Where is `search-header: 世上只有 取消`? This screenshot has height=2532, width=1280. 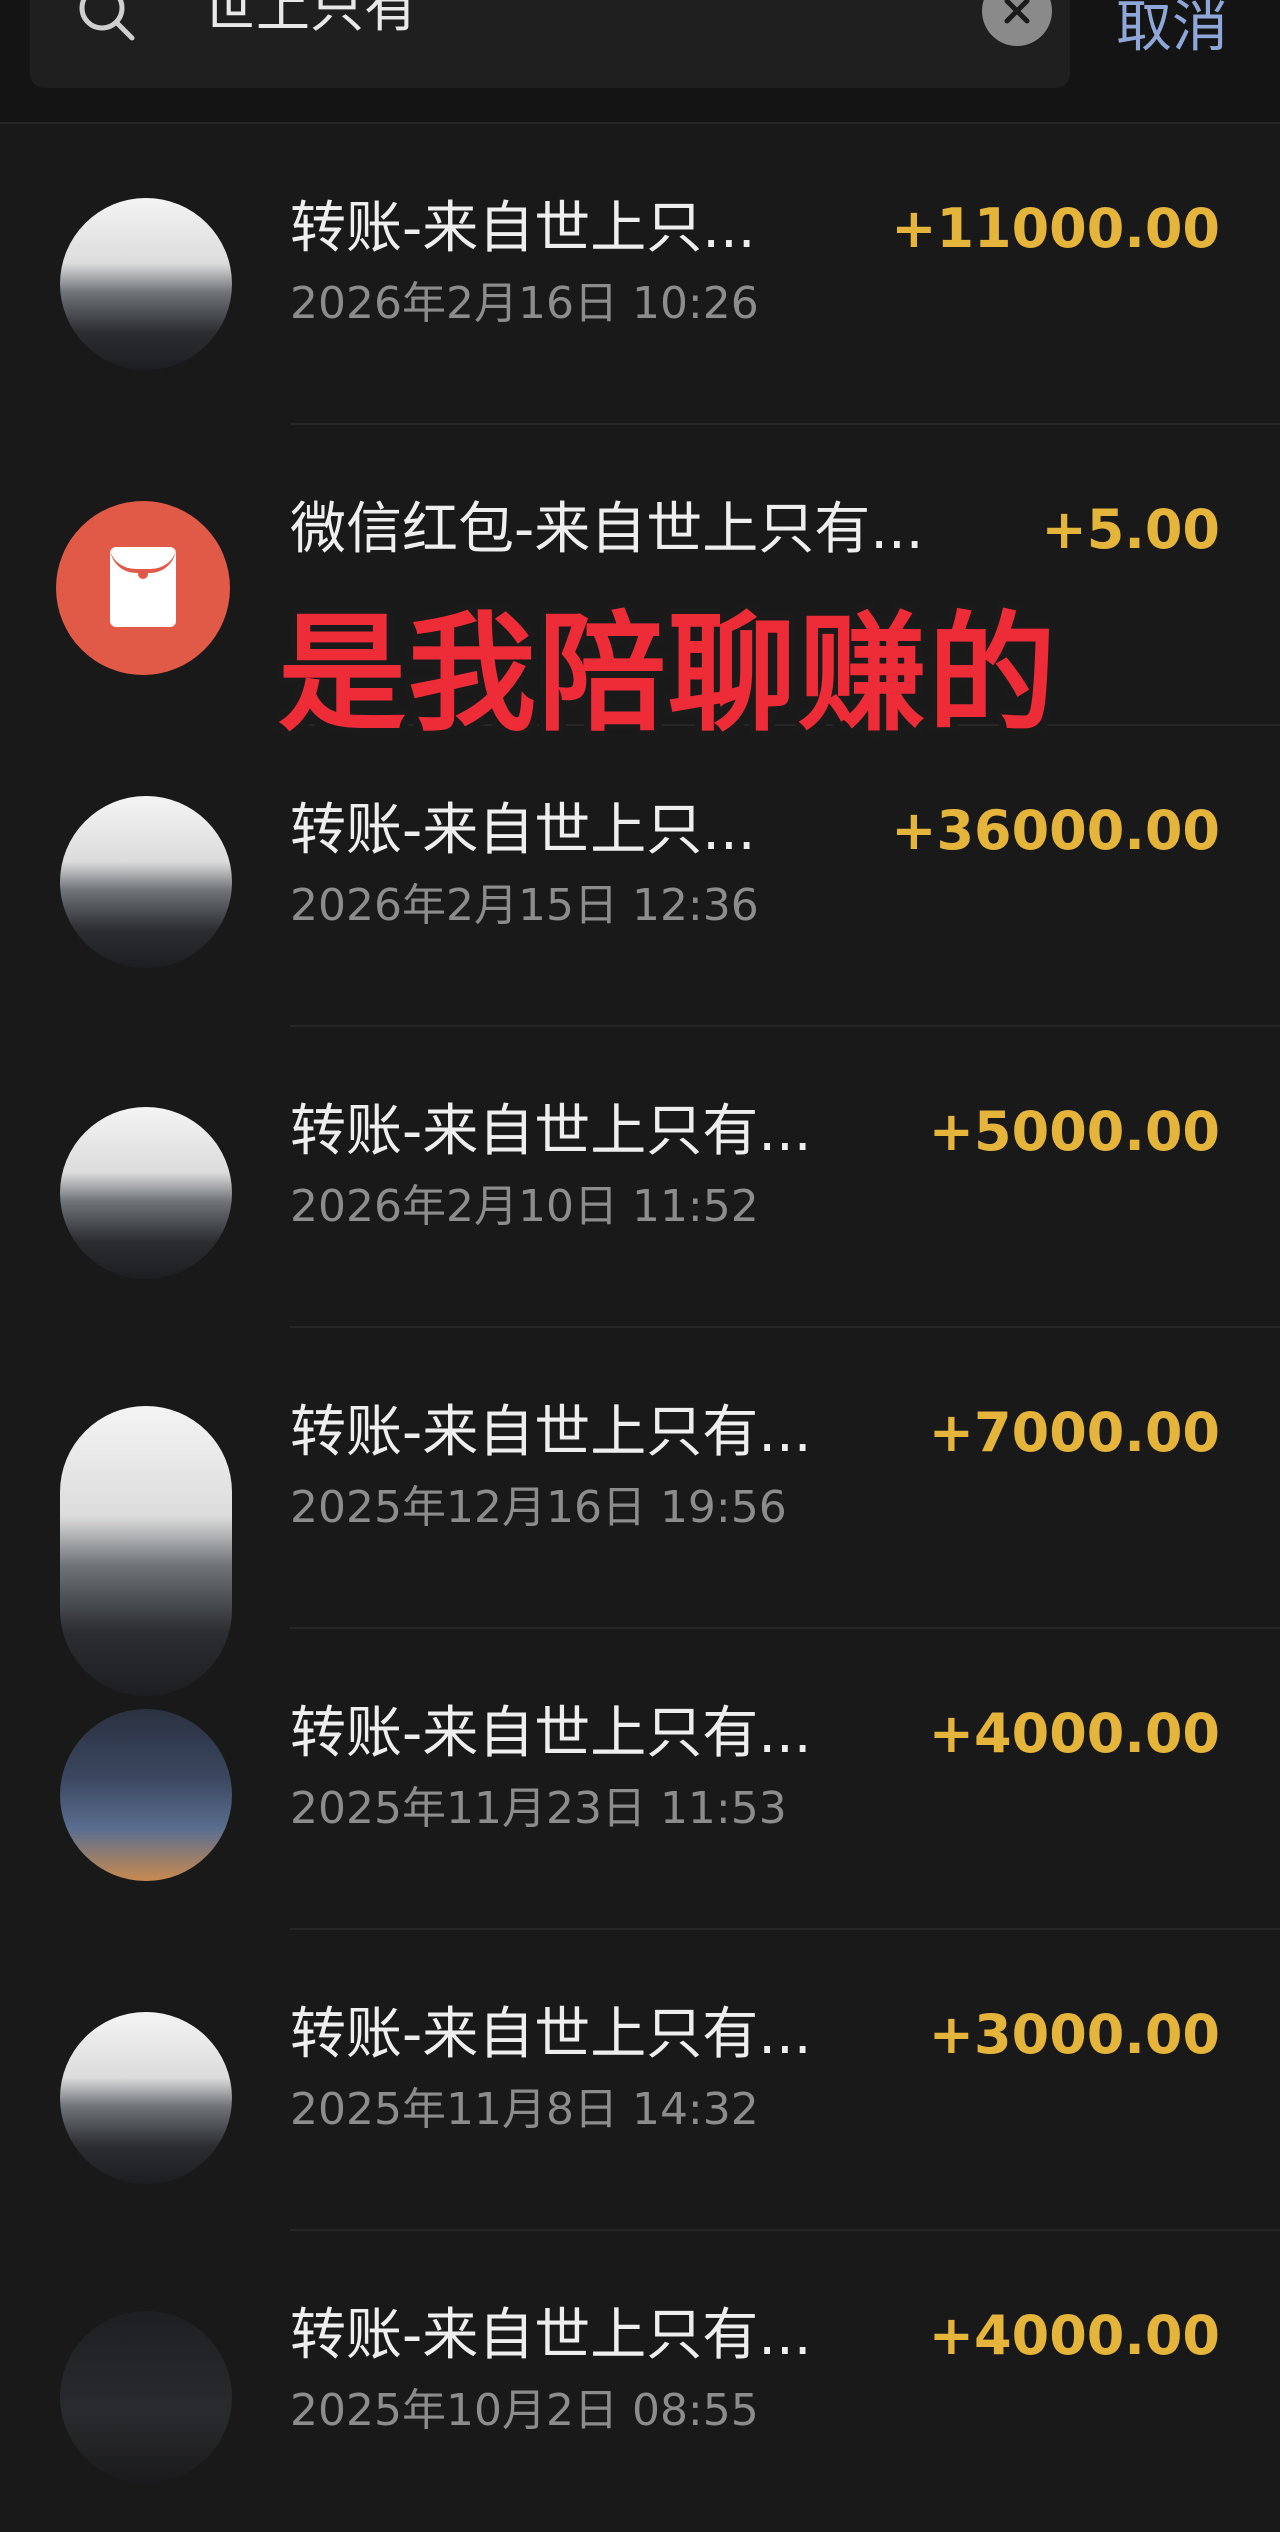
search-header: 世上只有 取消 is located at coordinates (640, 62).